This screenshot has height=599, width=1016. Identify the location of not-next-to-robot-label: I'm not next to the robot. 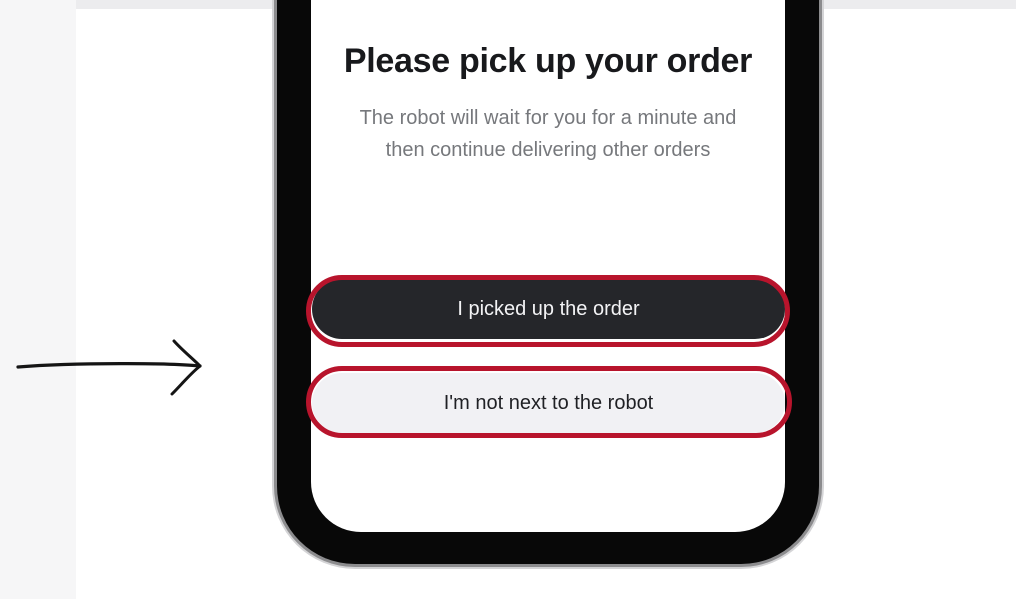
(548, 402).